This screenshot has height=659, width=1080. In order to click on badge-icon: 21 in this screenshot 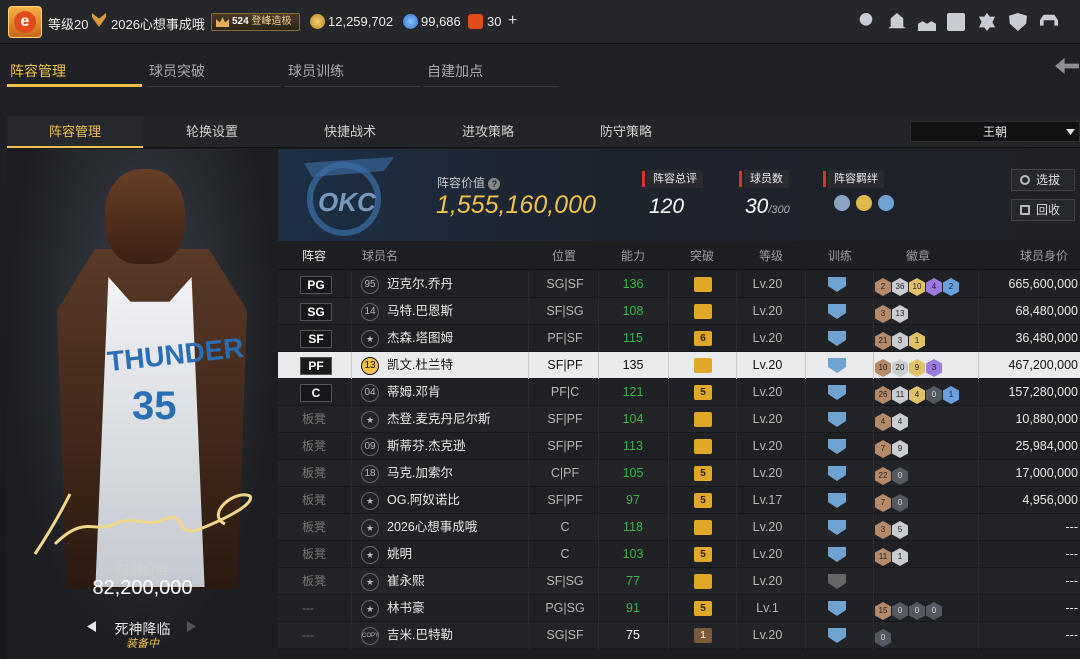, I will do `click(883, 341)`.